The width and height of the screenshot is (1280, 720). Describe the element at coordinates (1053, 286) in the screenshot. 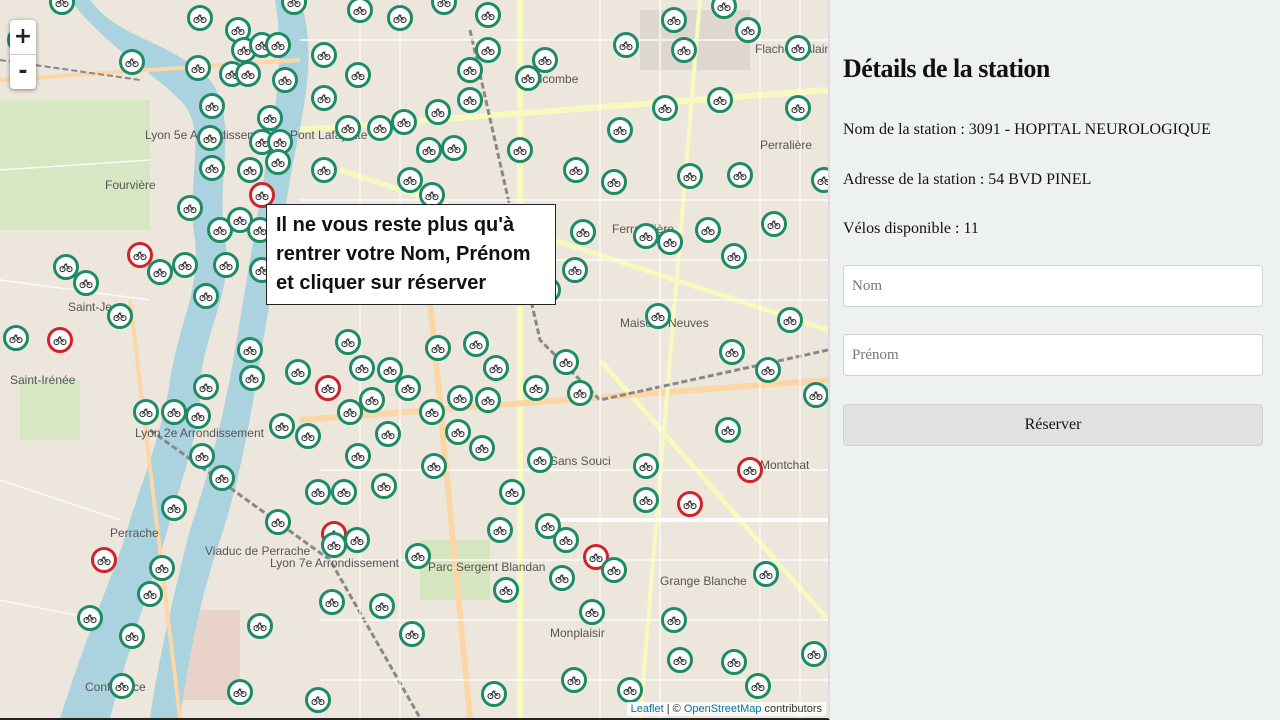

I see `nom-input` at that location.